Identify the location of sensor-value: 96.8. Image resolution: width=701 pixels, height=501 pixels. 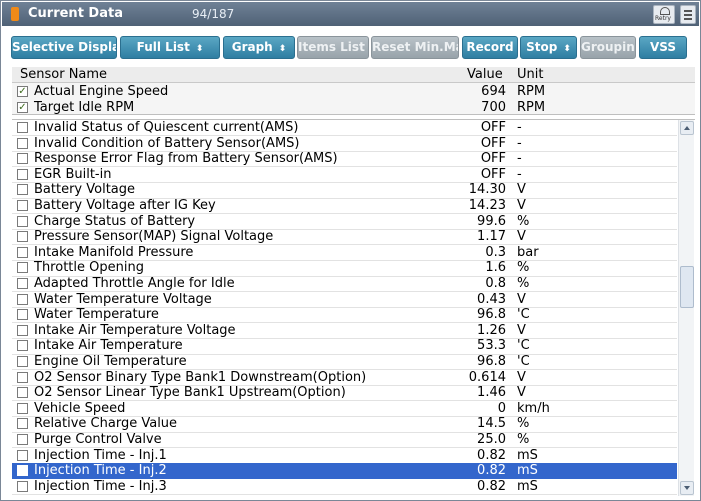
(491, 361).